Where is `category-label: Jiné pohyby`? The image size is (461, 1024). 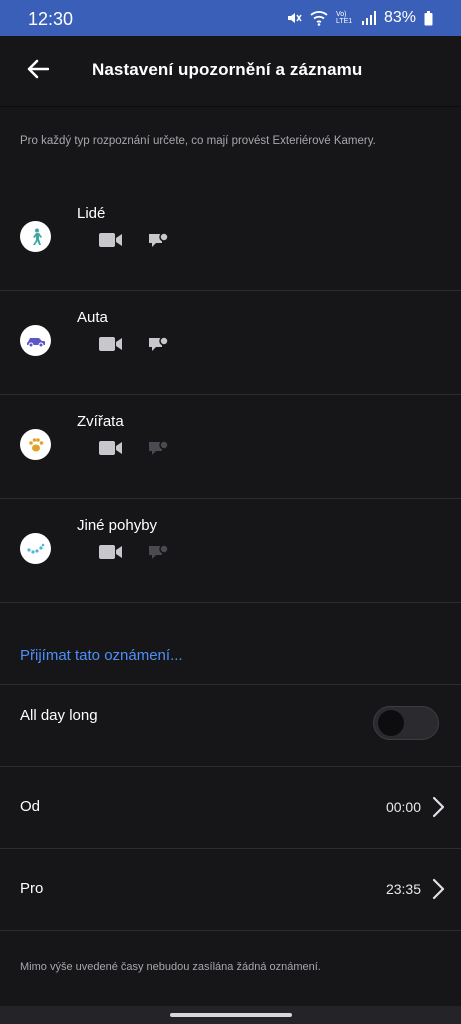 category-label: Jiné pohyby is located at coordinates (117, 525).